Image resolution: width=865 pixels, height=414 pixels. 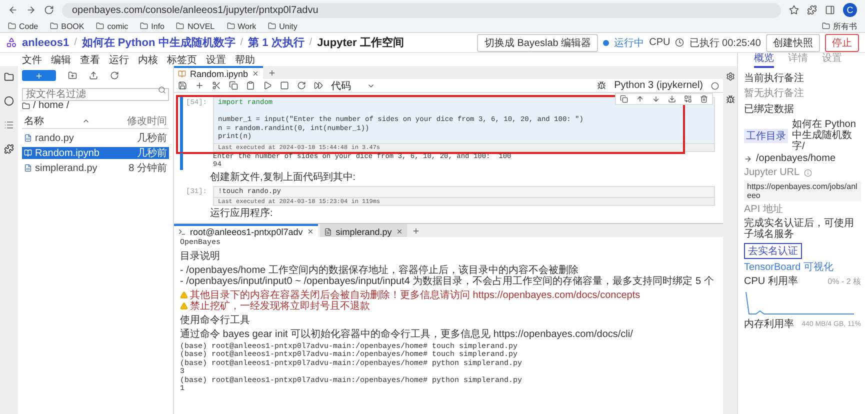 What do you see at coordinates (764, 59) in the screenshot?
I see `panel-tab: 概览` at bounding box center [764, 59].